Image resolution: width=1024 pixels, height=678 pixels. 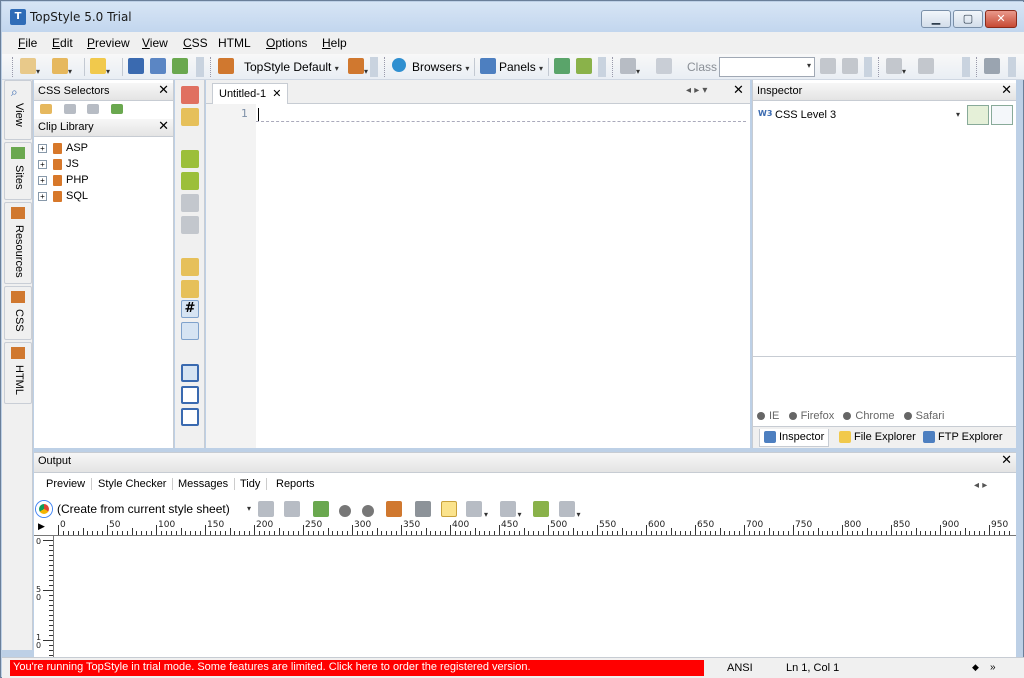 What do you see at coordinates (251, 484) in the screenshot?
I see `tab-tidy: Tidy` at bounding box center [251, 484].